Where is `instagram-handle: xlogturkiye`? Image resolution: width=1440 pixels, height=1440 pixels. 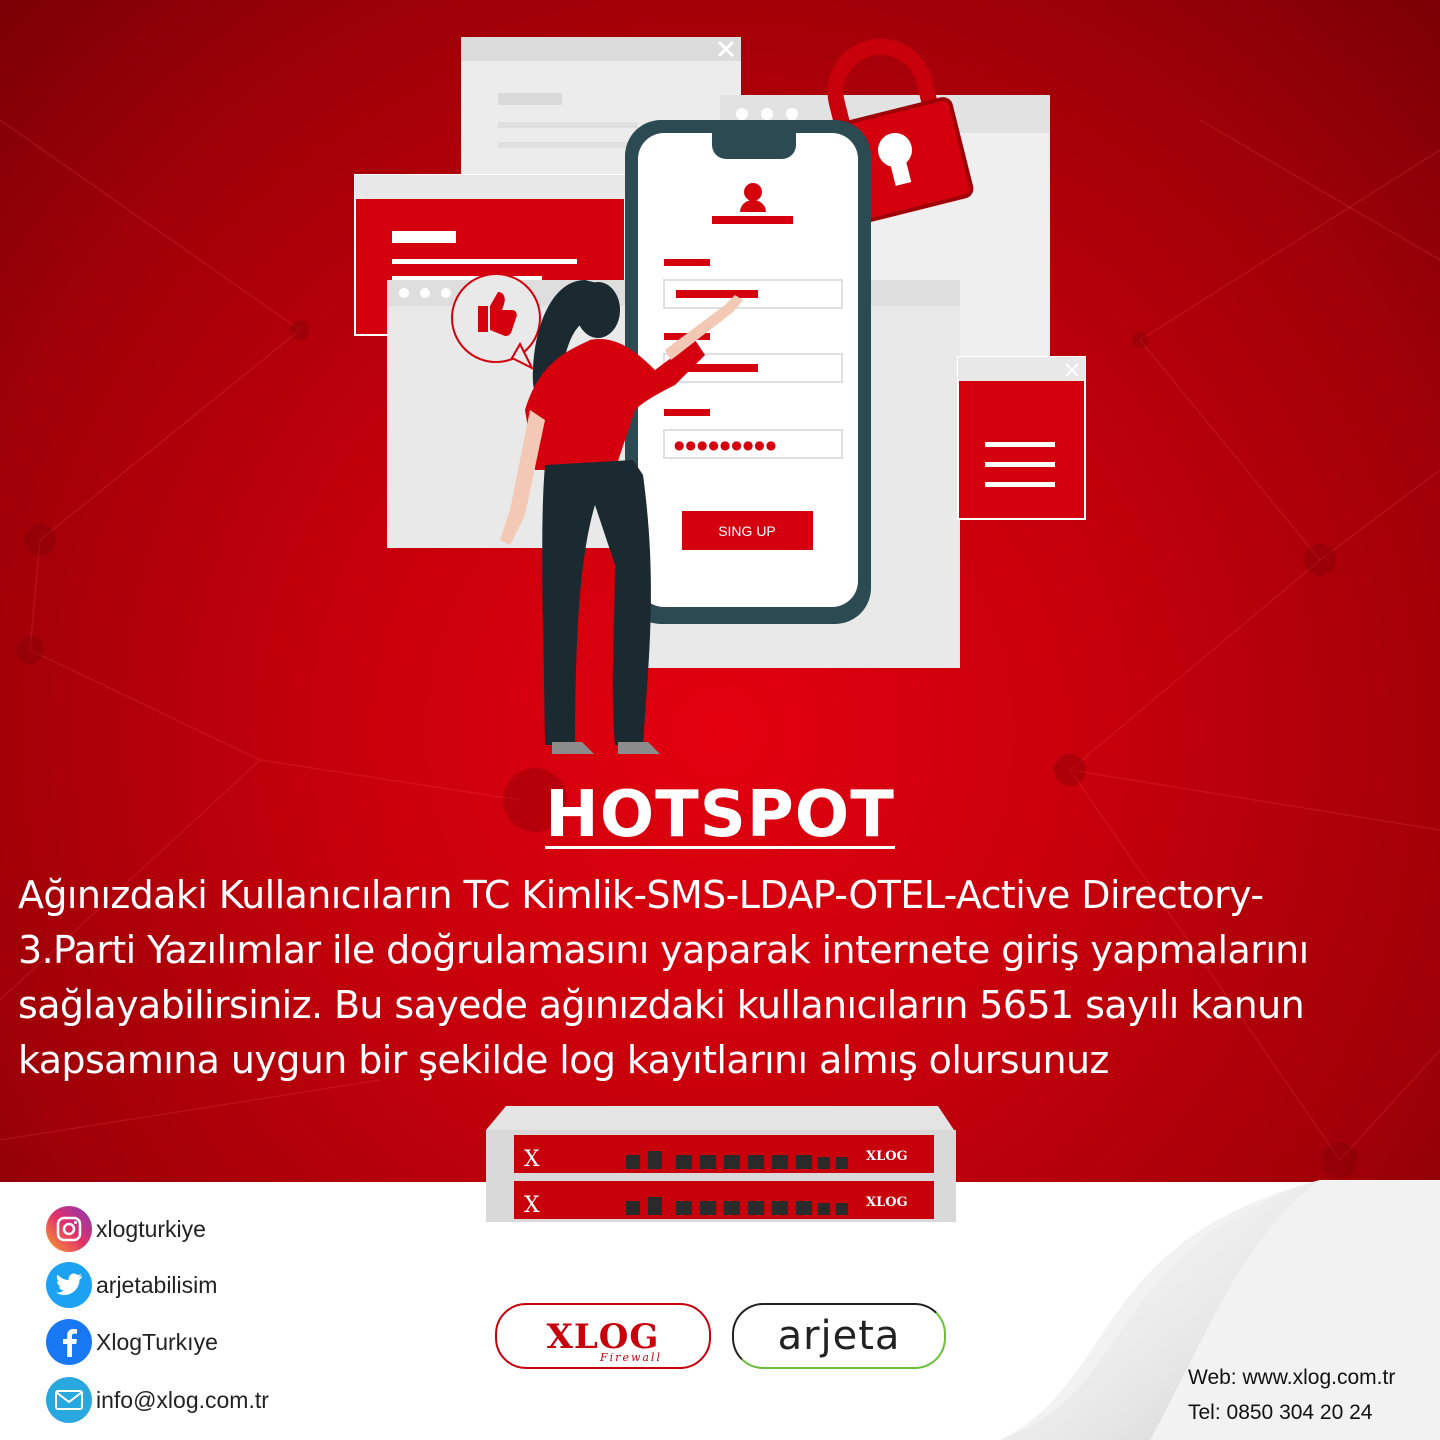 instagram-handle: xlogturkiye is located at coordinates (151, 1228).